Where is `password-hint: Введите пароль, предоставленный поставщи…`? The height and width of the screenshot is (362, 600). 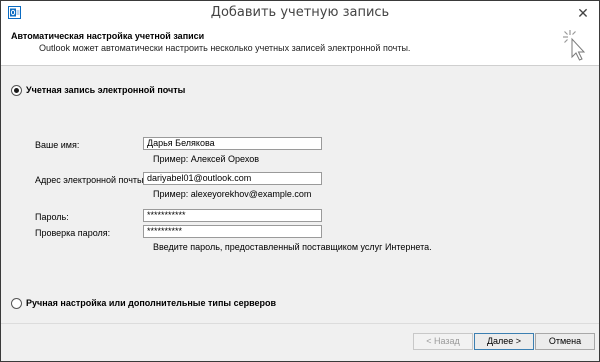 password-hint: Введите пароль, предоставленный поставщи… is located at coordinates (292, 247).